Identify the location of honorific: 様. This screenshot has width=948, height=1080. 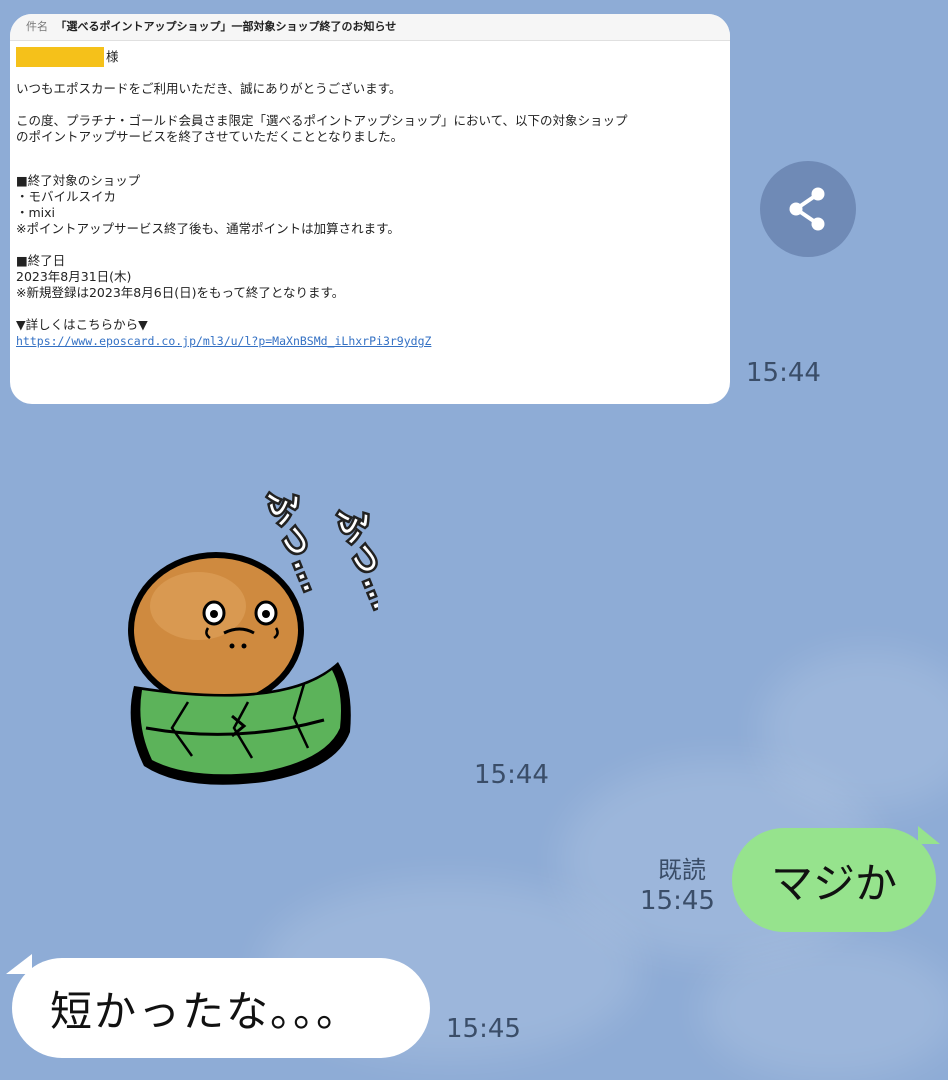
(112, 56).